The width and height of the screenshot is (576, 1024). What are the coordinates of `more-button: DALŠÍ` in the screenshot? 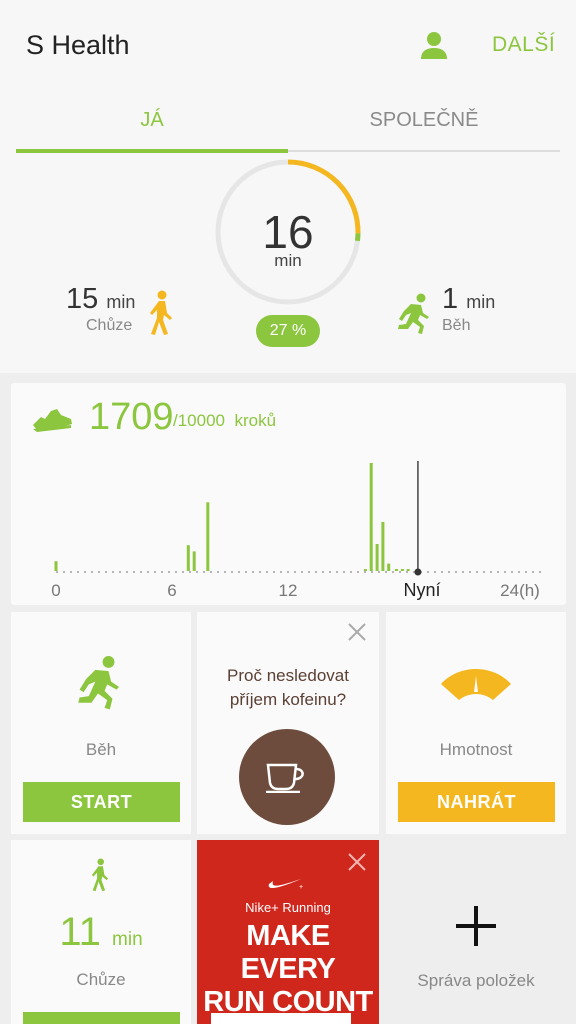 It's located at (523, 45).